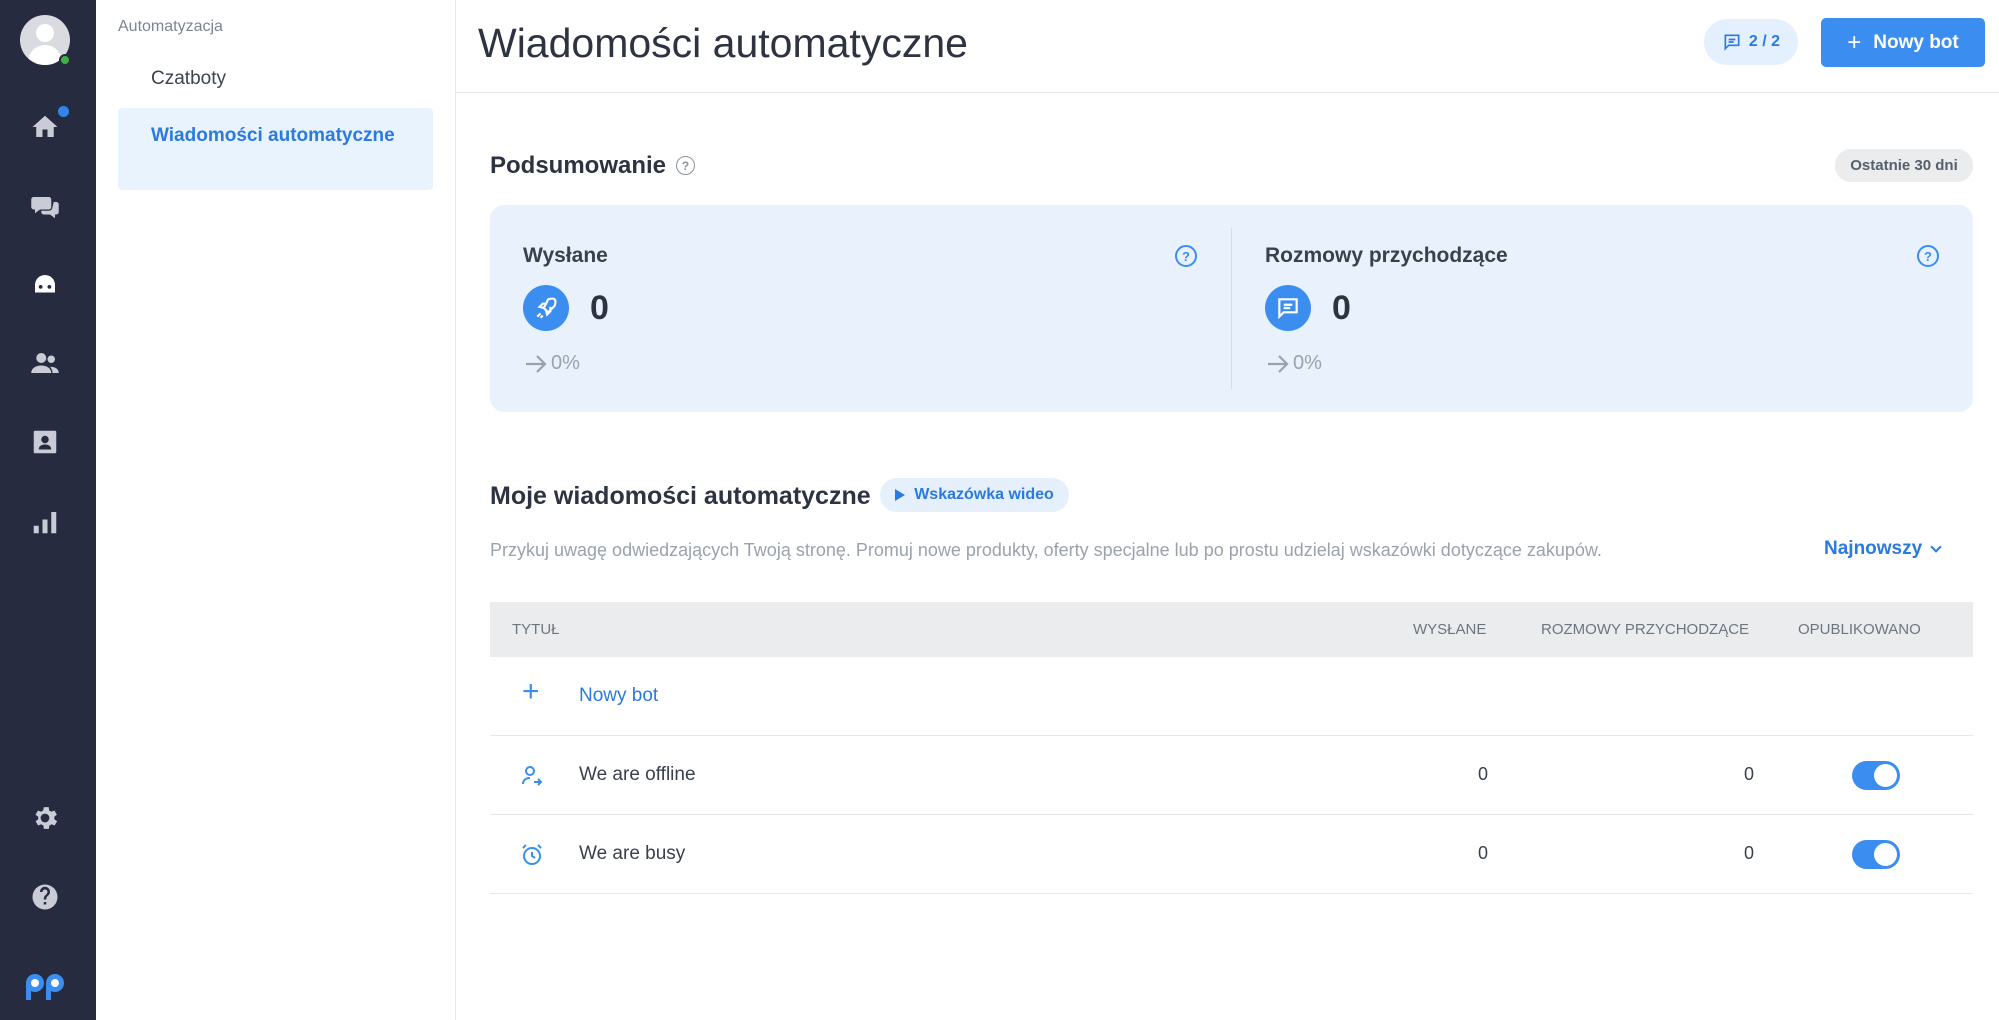 The image size is (1999, 1020). Describe the element at coordinates (1645, 629) in the screenshot. I see `column-incoming: ROZMOWY PRZYCHODZĄCE` at that location.